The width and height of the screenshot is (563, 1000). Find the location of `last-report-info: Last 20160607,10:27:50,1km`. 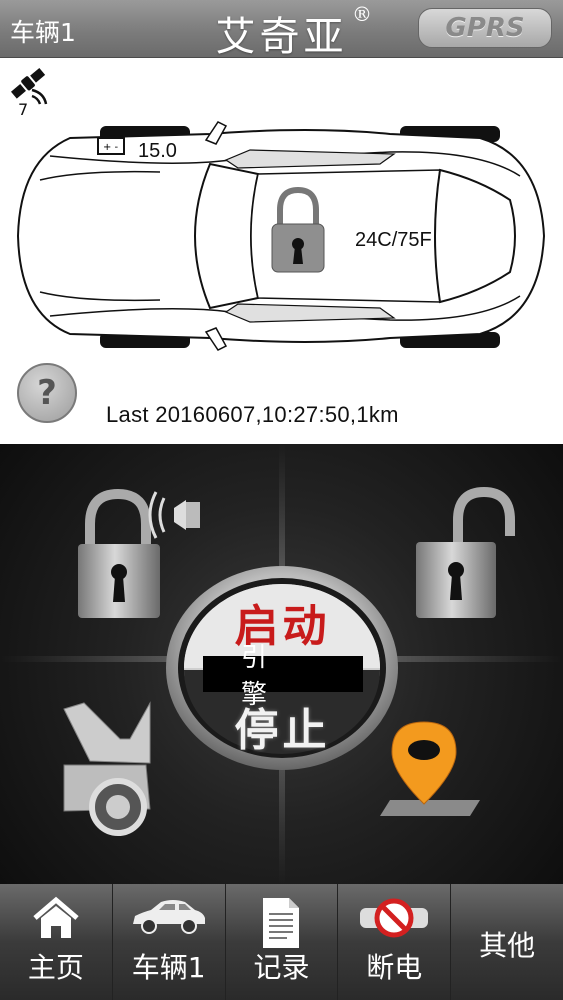

last-report-info: Last 20160607,10:27:50,1km is located at coordinates (252, 414).